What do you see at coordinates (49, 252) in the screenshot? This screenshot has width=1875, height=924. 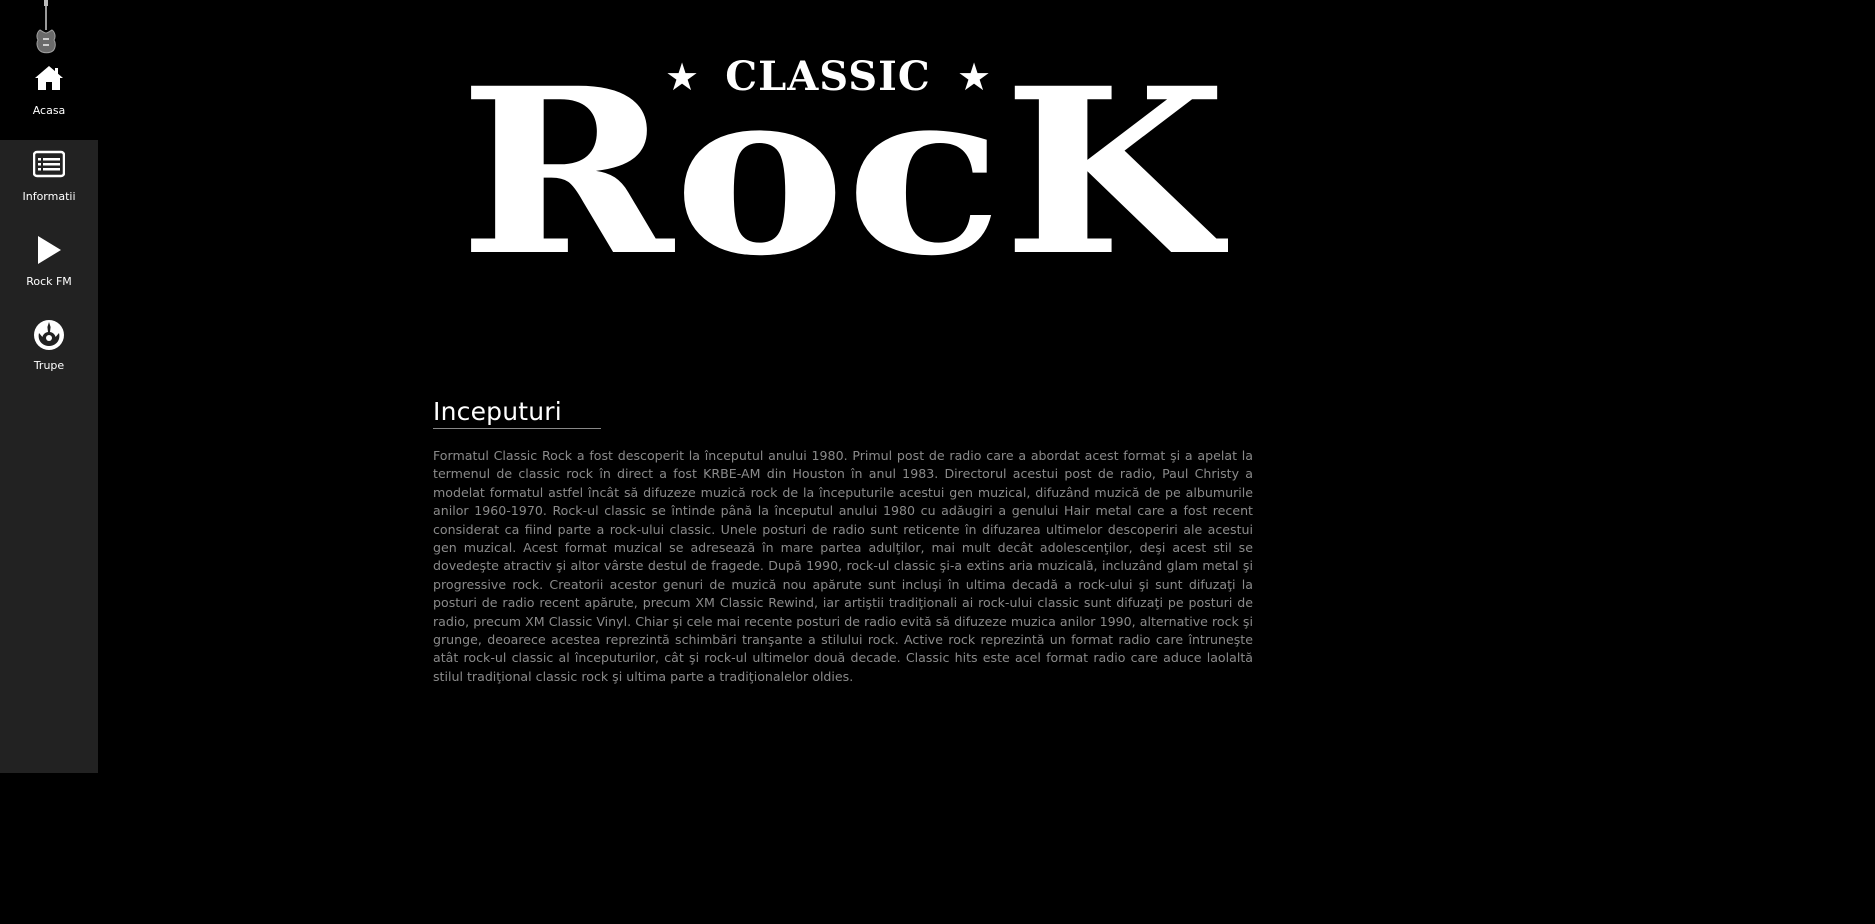 I see `play-icon` at bounding box center [49, 252].